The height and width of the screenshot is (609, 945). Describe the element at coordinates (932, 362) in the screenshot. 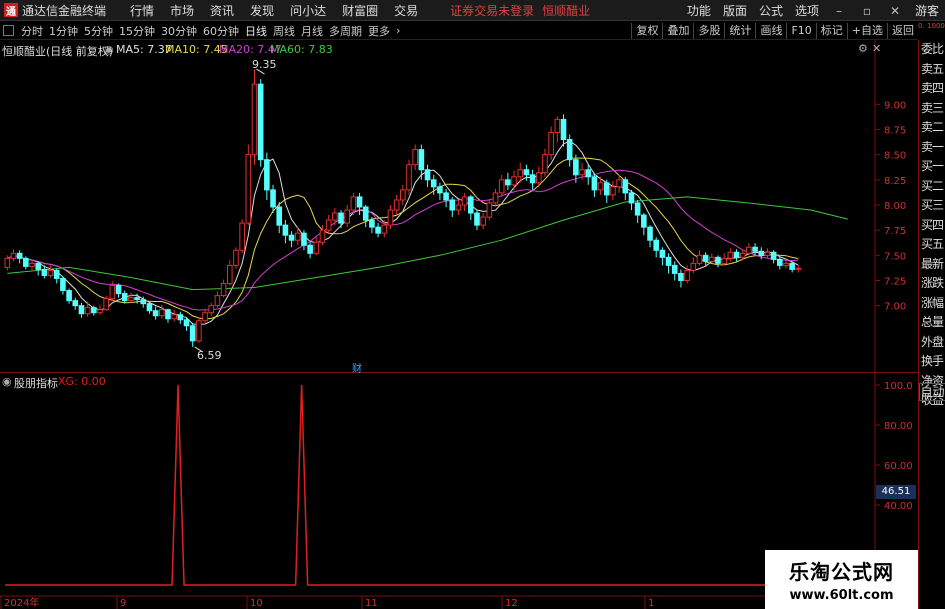

I see `rp-turnover: 换手` at that location.